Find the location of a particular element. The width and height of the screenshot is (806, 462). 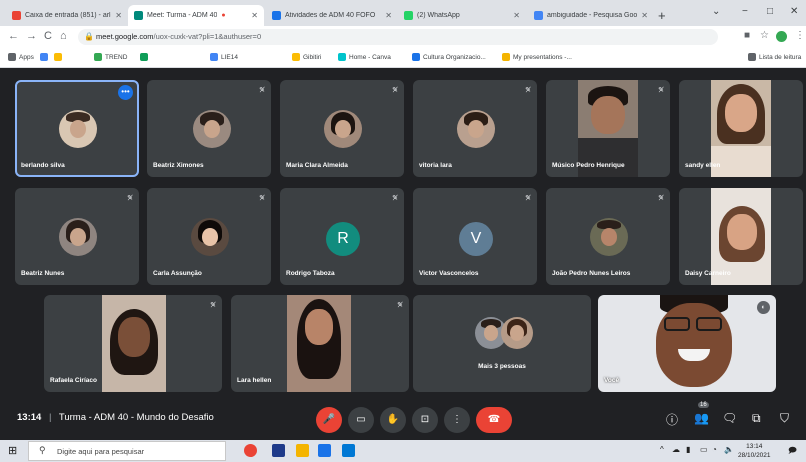

participant-name: Rafaela Ciríaco is located at coordinates (73, 380).